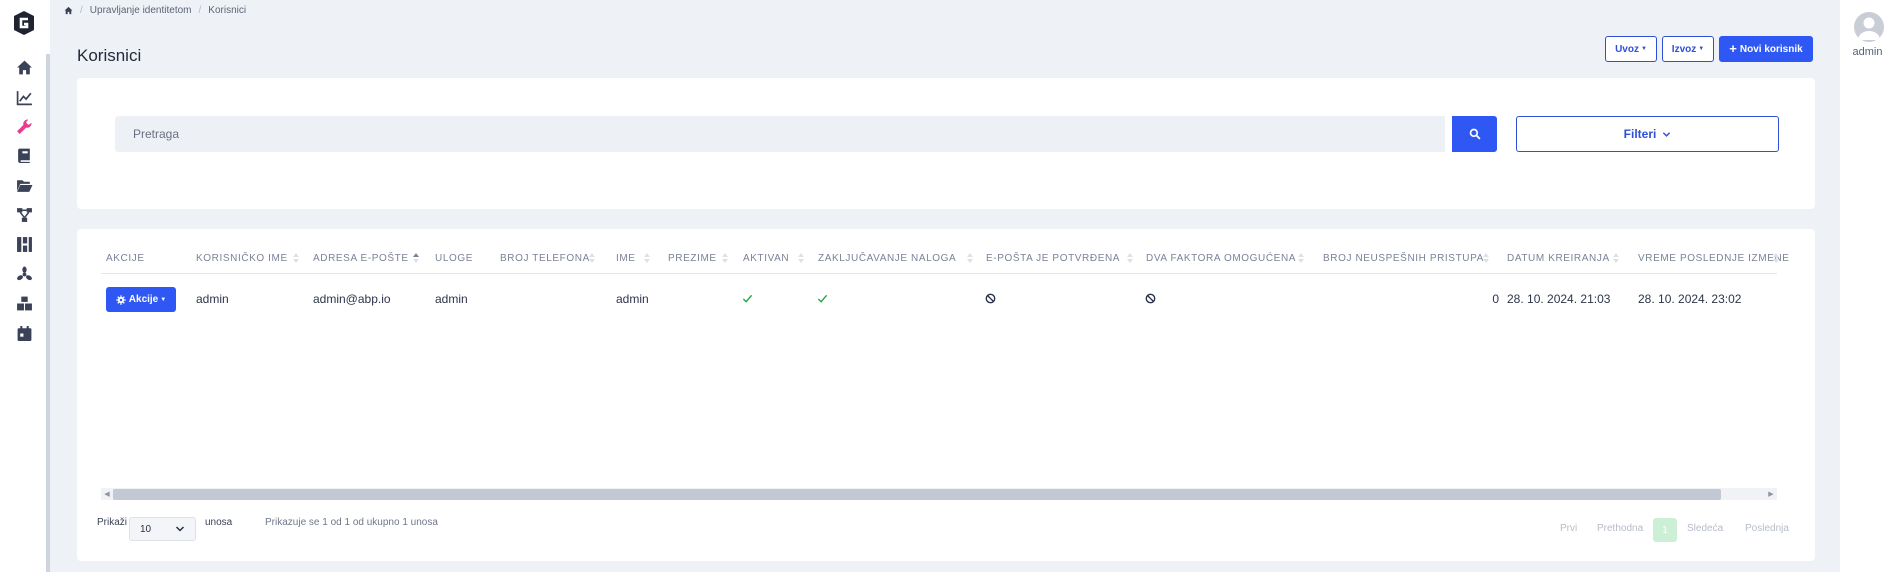 Image resolution: width=1895 pixels, height=572 pixels. Describe the element at coordinates (780, 134) in the screenshot. I see `search-input` at that location.